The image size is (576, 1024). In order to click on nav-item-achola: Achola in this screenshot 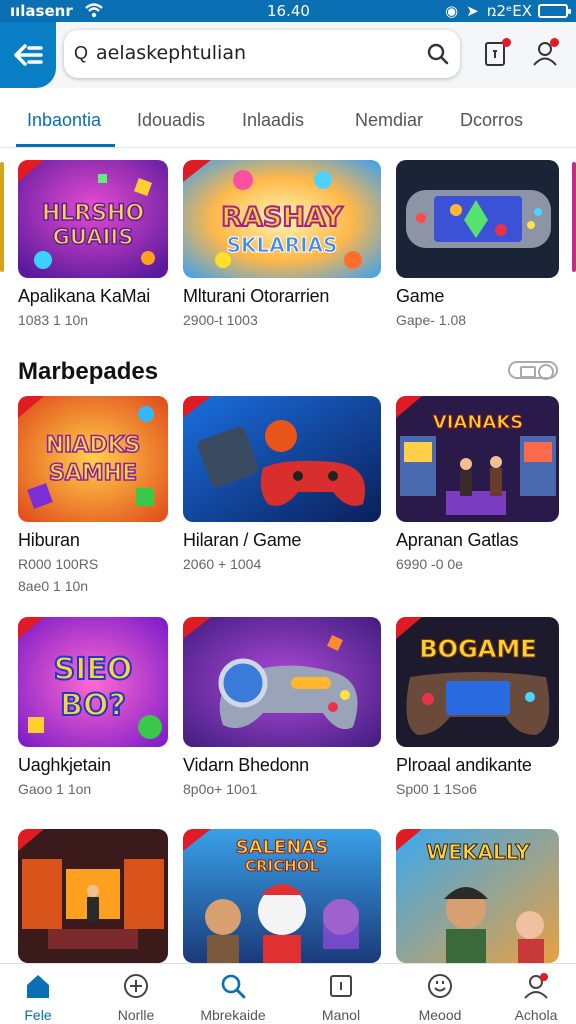, I will do `click(531, 994)`.